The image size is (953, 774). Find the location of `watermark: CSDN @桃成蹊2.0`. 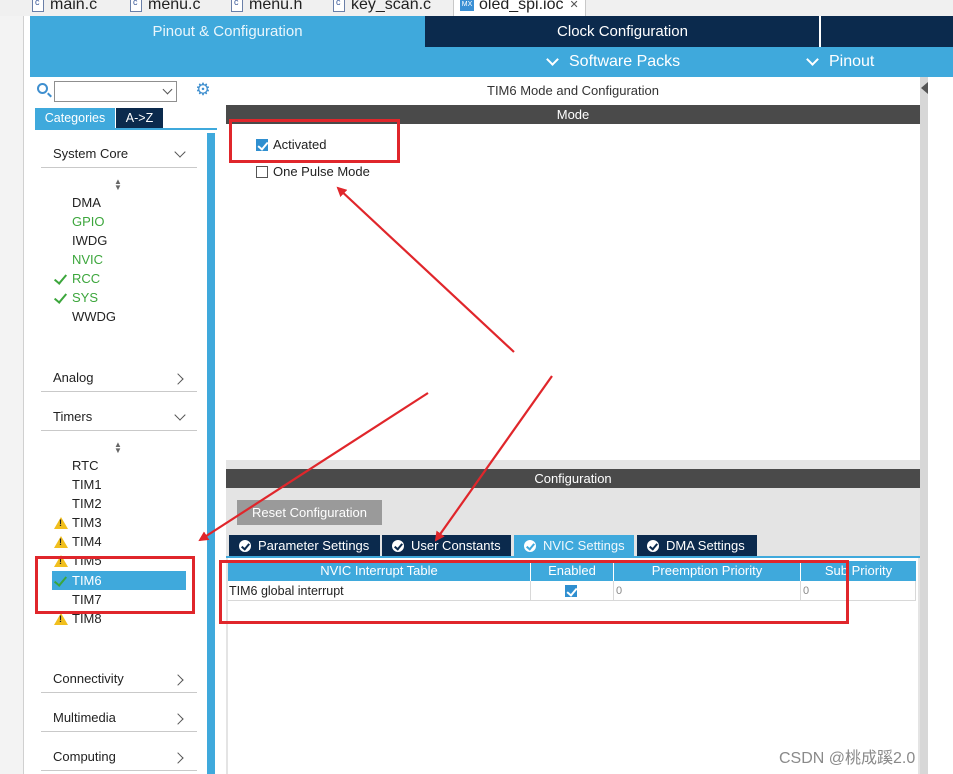

watermark: CSDN @桃成蹊2.0 is located at coordinates (847, 758).